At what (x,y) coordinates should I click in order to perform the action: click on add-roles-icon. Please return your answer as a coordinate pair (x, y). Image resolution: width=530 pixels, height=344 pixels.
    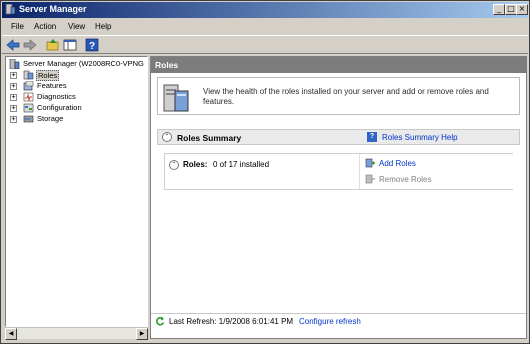
    Looking at the image, I should click on (370, 163).